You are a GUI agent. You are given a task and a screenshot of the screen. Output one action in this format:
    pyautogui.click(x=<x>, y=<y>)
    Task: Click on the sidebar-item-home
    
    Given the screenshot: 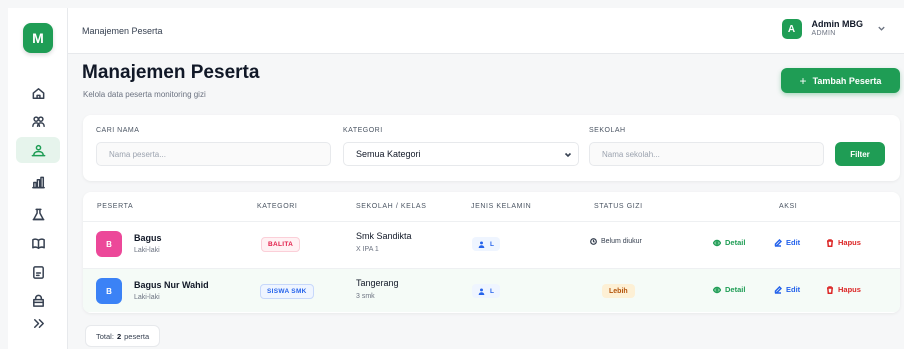 What is the action you would take?
    pyautogui.click(x=38, y=93)
    